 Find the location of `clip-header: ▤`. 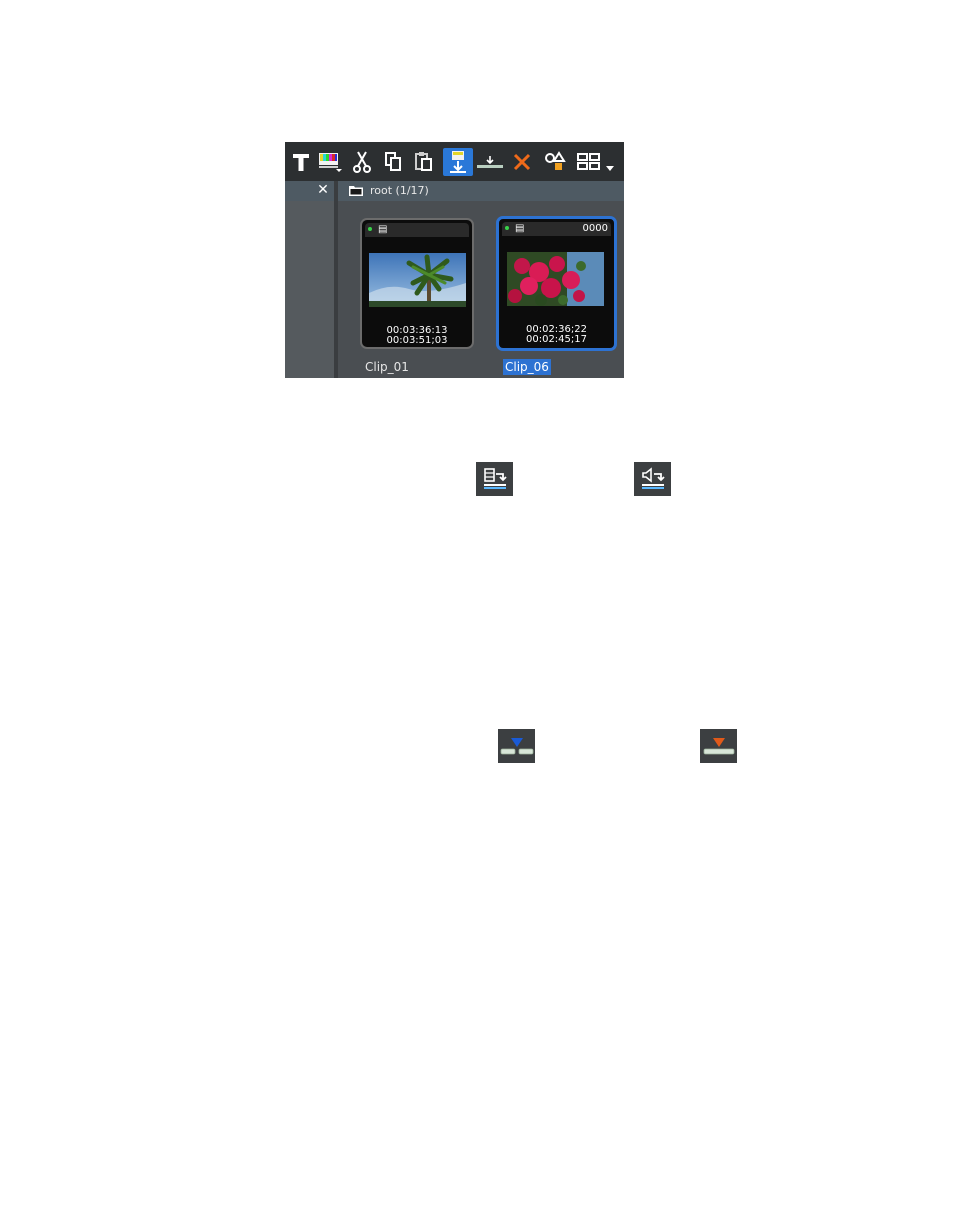

clip-header: ▤ is located at coordinates (417, 230).